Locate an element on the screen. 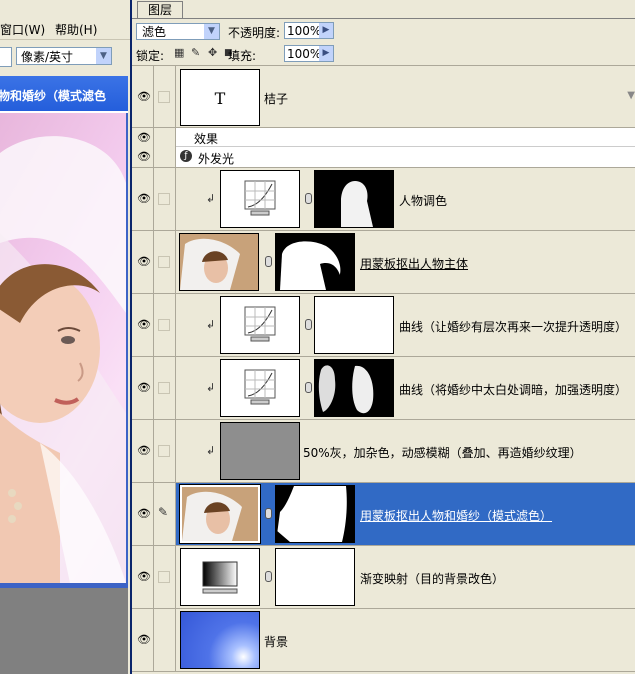  layer-name: 用蒙板抠出人物和婚纱（模式滤色） is located at coordinates (456, 515).